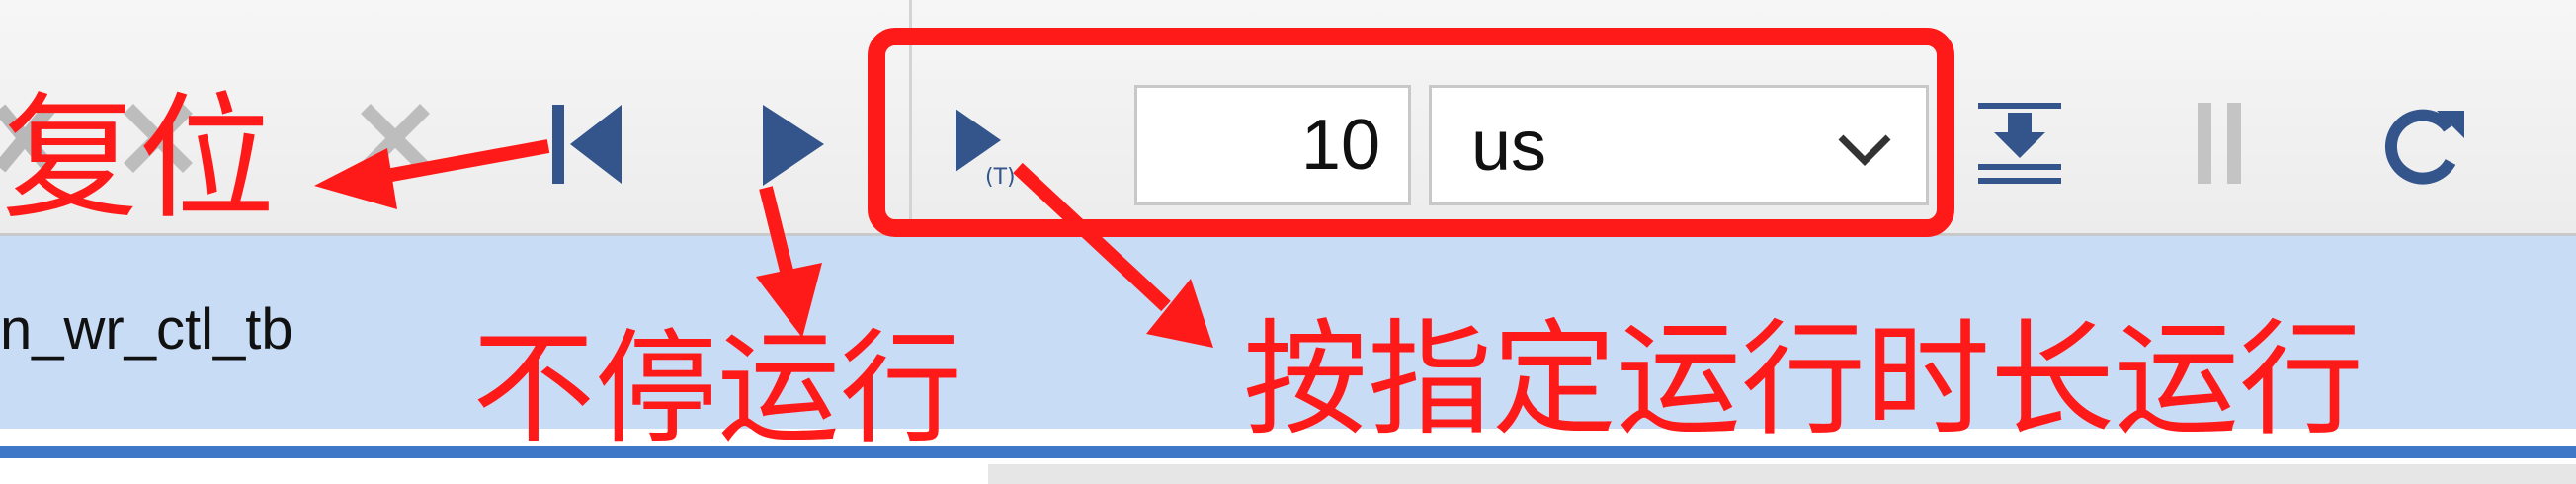 The height and width of the screenshot is (484, 2576). Describe the element at coordinates (139, 158) in the screenshot. I see `annotation-reset: 复位` at that location.